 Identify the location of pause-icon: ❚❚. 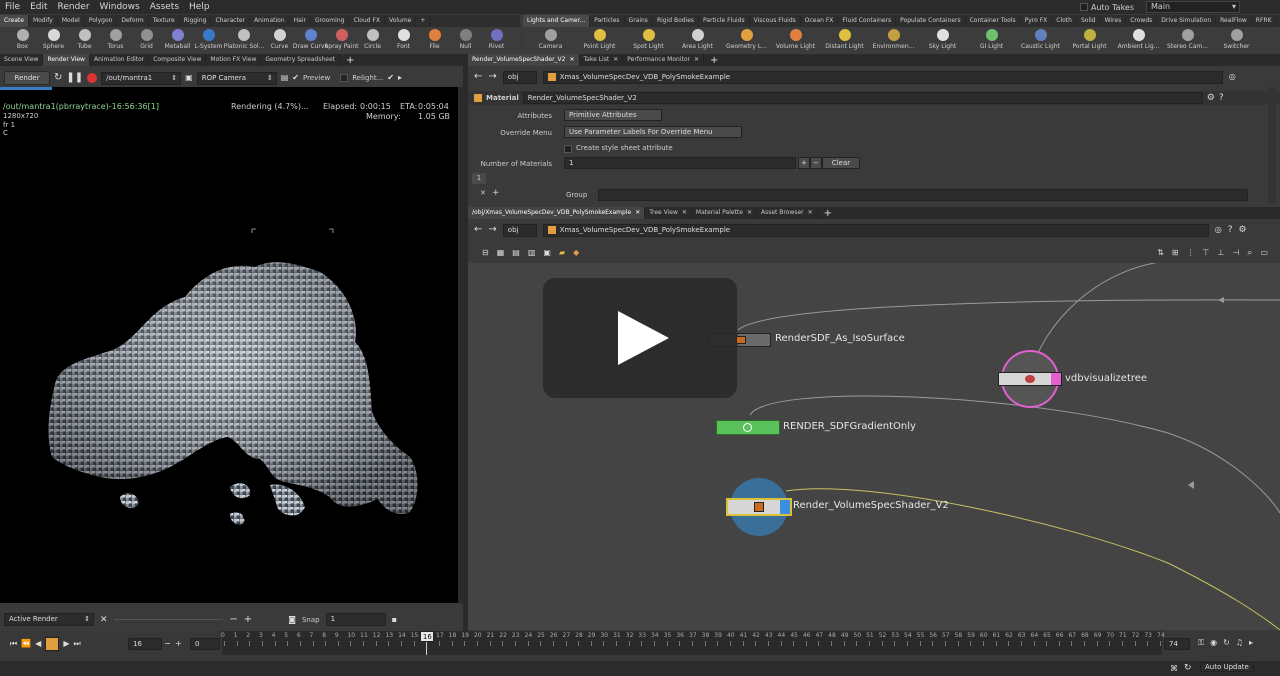
(74, 78).